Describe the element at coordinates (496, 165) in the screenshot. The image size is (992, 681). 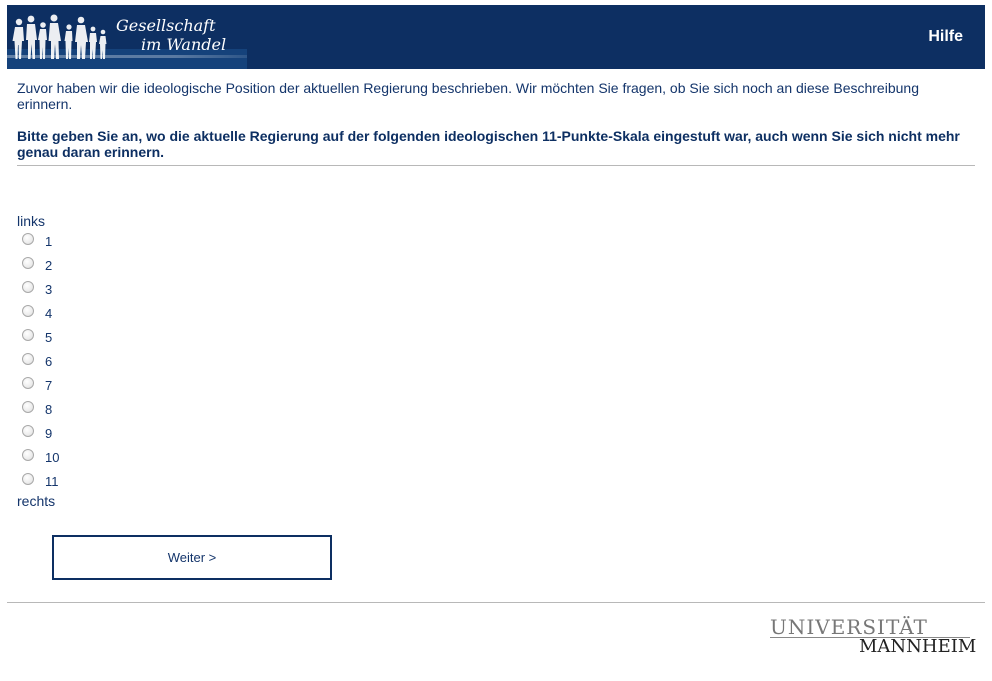
I see `divider` at that location.